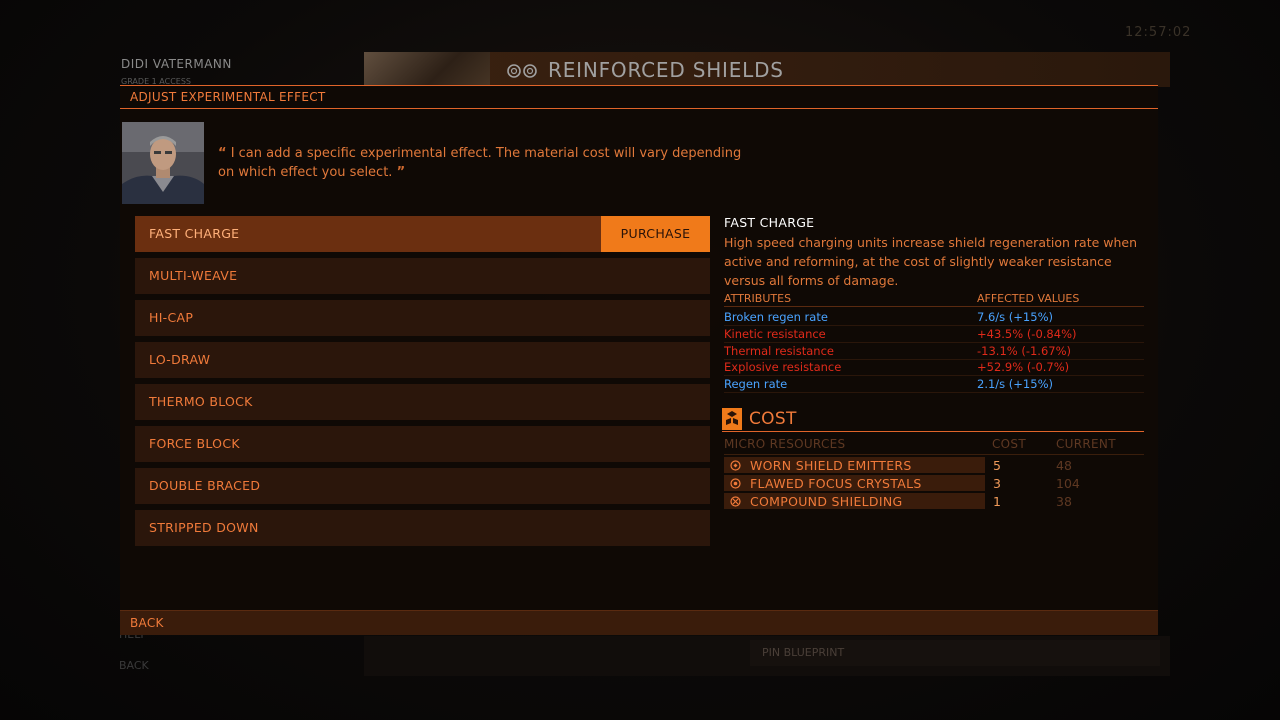 The height and width of the screenshot is (720, 1280). What do you see at coordinates (803, 652) in the screenshot?
I see `pin-blueprint-label: PIN BLUEPRINT` at bounding box center [803, 652].